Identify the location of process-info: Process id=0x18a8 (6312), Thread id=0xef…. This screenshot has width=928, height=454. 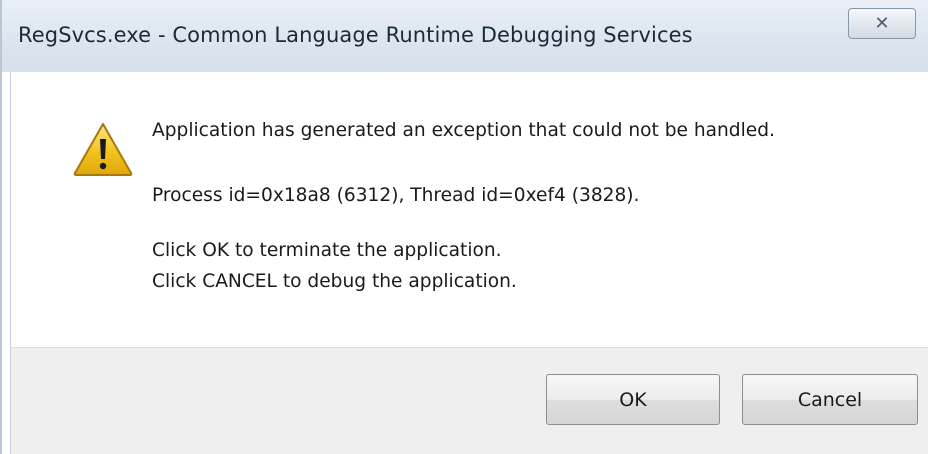
(396, 195).